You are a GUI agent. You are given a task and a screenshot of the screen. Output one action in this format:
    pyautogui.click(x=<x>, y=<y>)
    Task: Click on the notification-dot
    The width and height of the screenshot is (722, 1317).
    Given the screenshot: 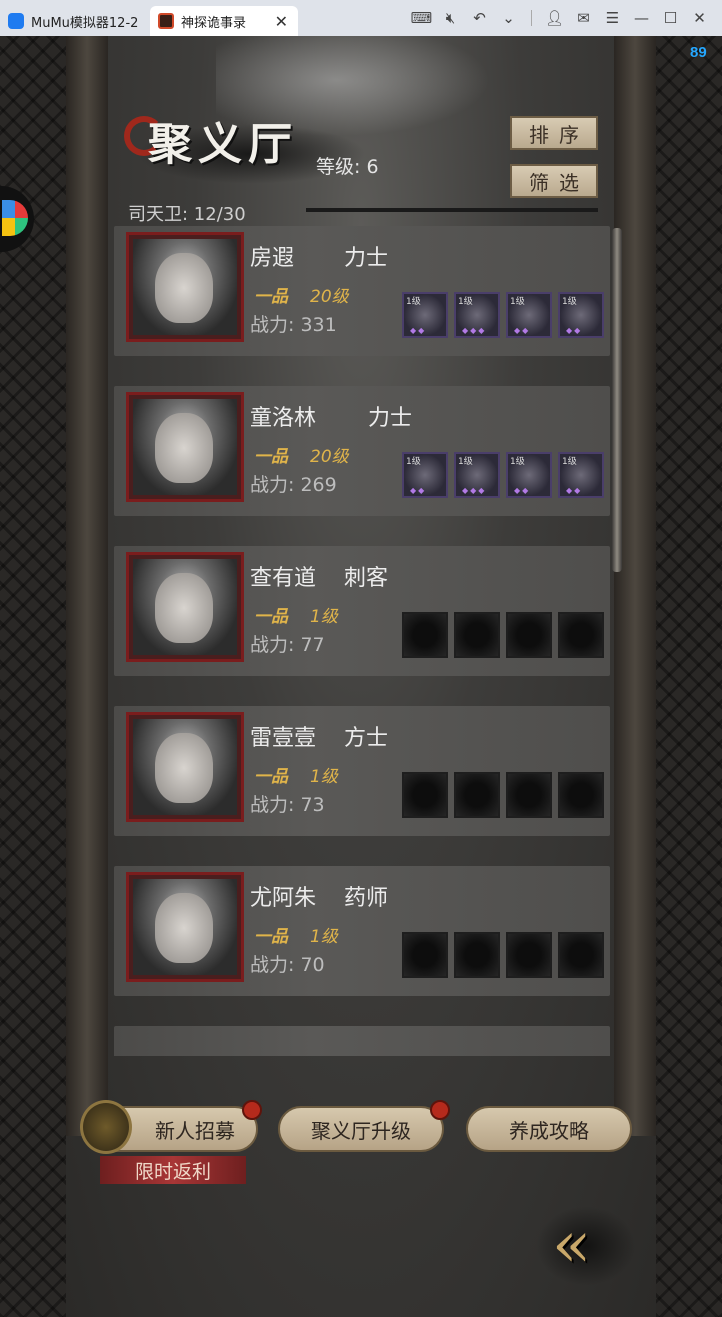 What is the action you would take?
    pyautogui.click(x=440, y=1110)
    